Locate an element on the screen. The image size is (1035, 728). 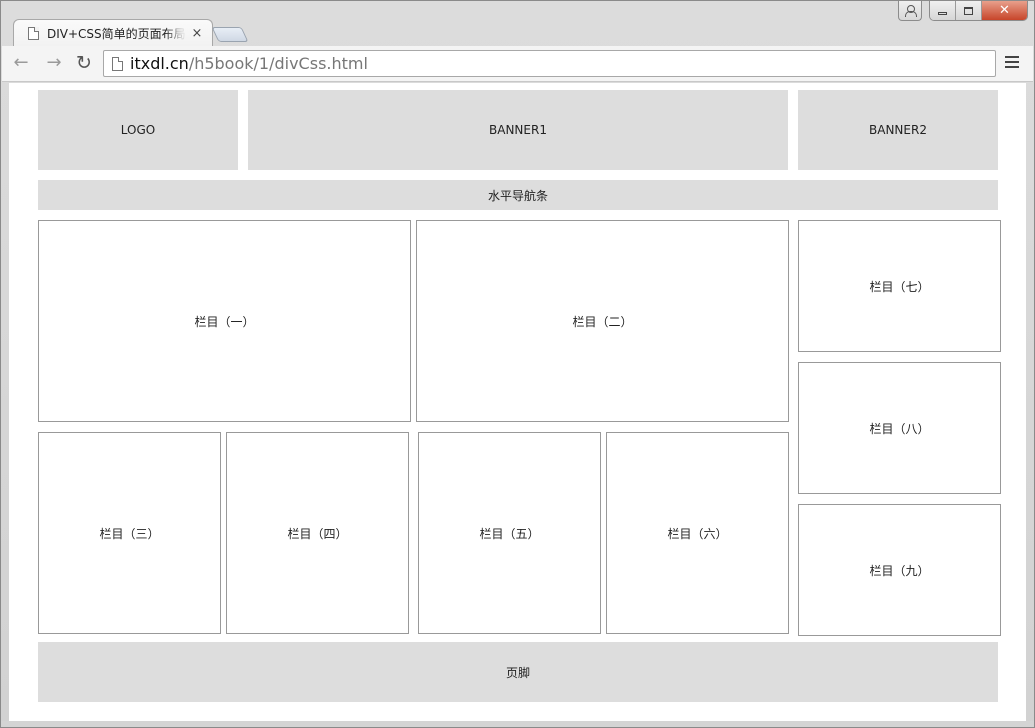
column-7-label: 栏目（七） is located at coordinates (899, 286).